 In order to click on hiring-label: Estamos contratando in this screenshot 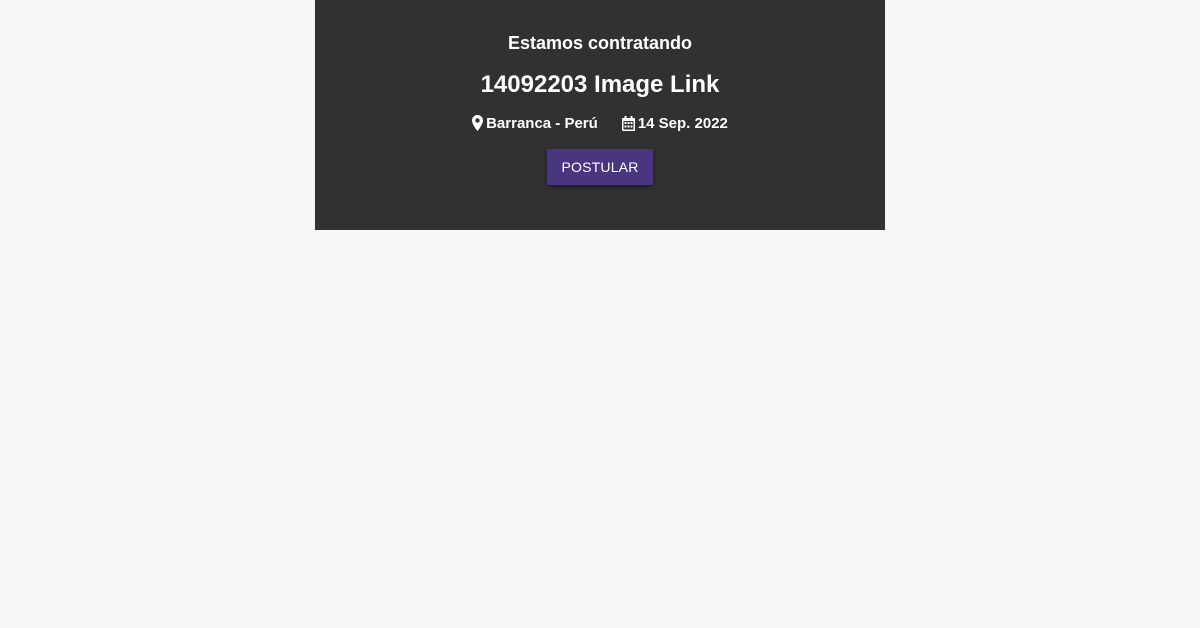, I will do `click(600, 43)`.